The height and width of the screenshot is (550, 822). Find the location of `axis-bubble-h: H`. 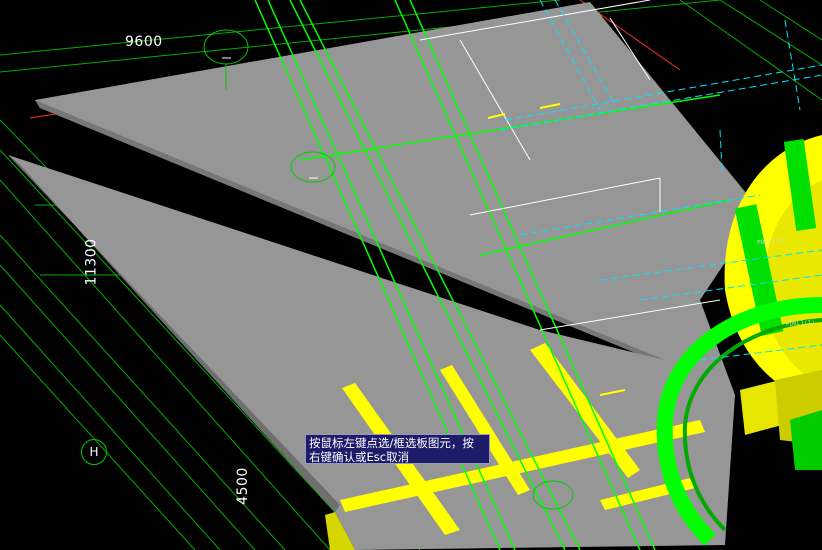

axis-bubble-h: H is located at coordinates (94, 452).